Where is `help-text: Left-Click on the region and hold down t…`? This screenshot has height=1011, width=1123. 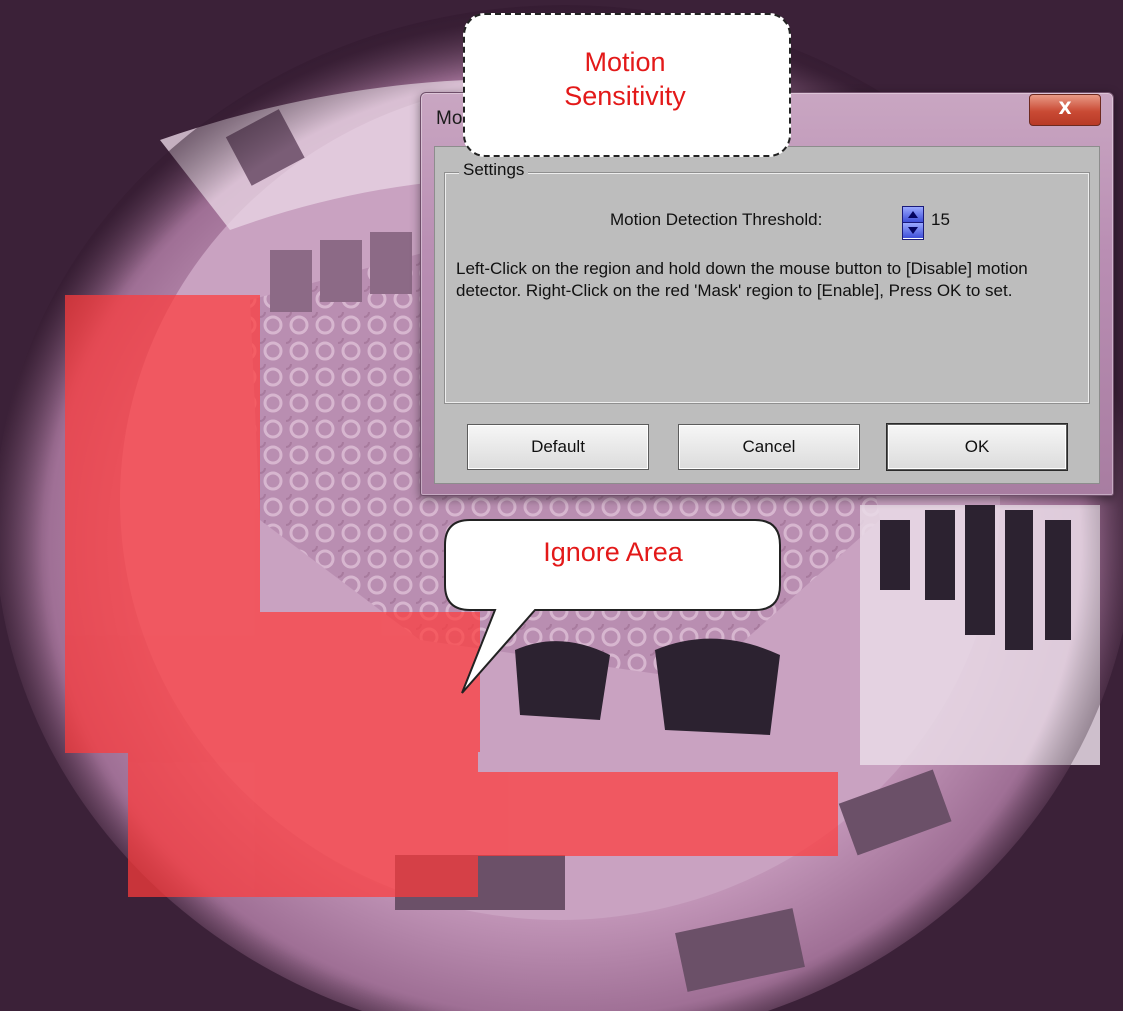
help-text: Left-Click on the region and hold down t… is located at coordinates (742, 279).